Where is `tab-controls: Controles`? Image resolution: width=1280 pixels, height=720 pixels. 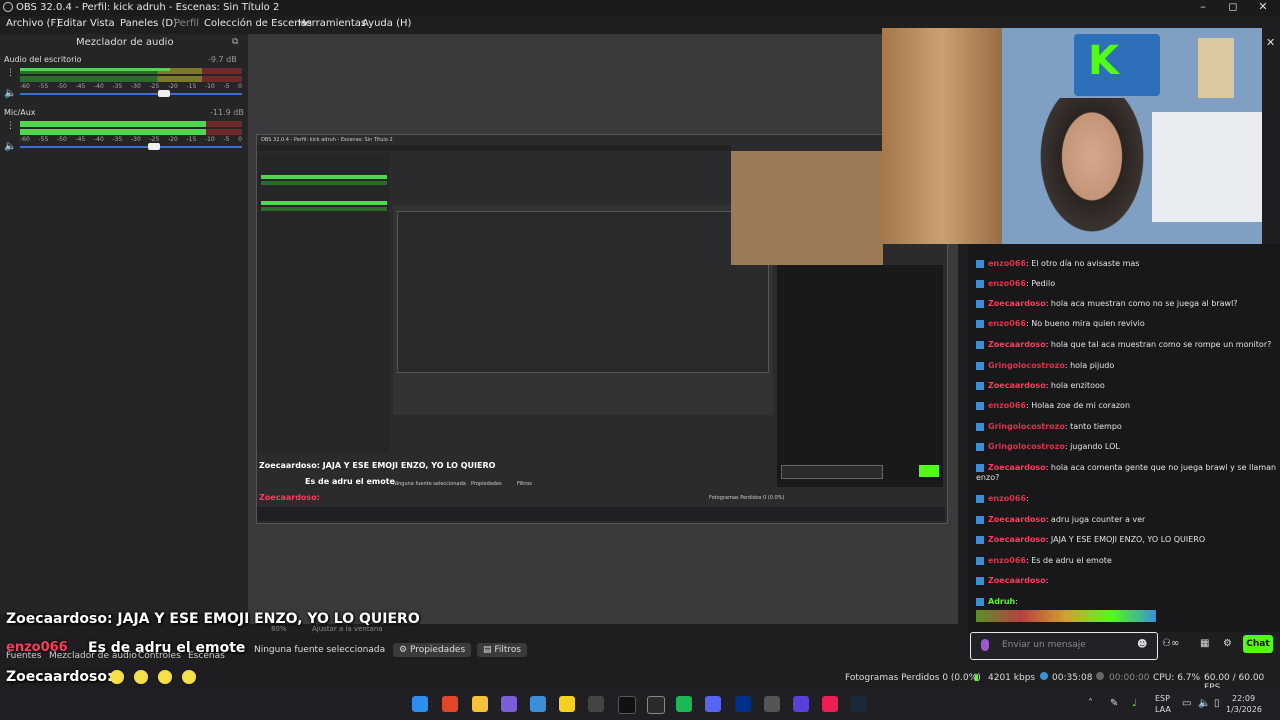
tab-controls: Controles is located at coordinates (159, 656).